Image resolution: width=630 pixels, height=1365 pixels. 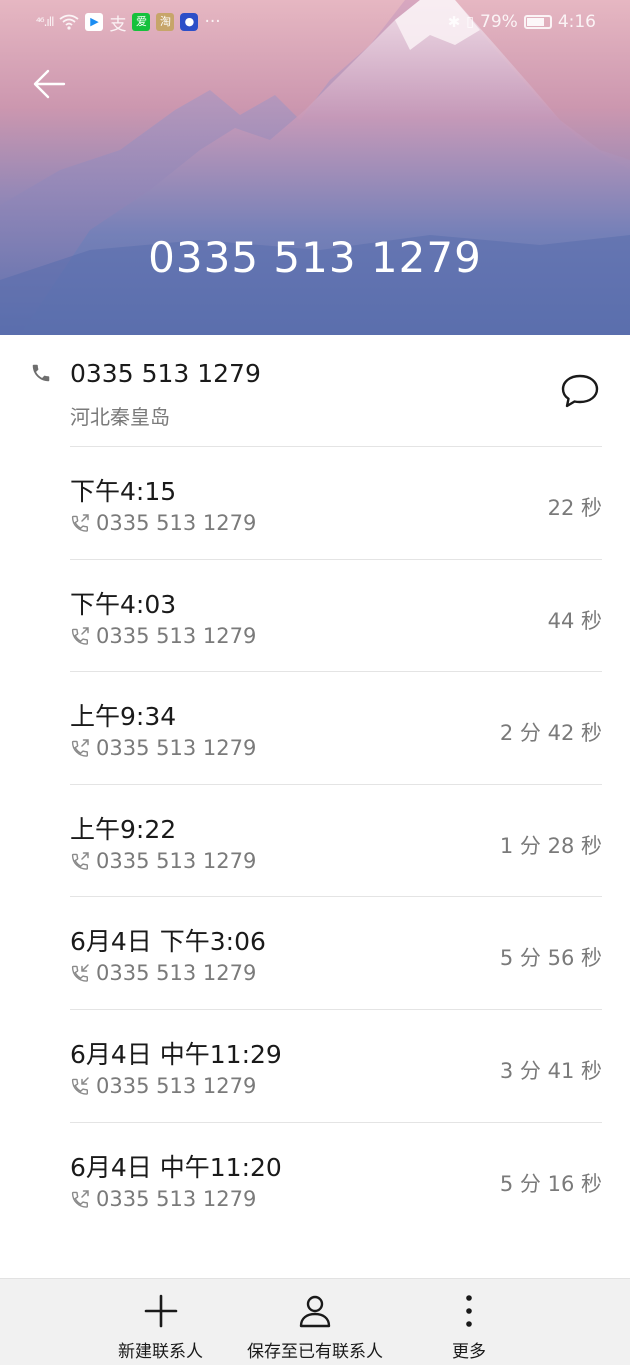 What do you see at coordinates (165, 373) in the screenshot?
I see `contact-phone-number: 0335 513 1279` at bounding box center [165, 373].